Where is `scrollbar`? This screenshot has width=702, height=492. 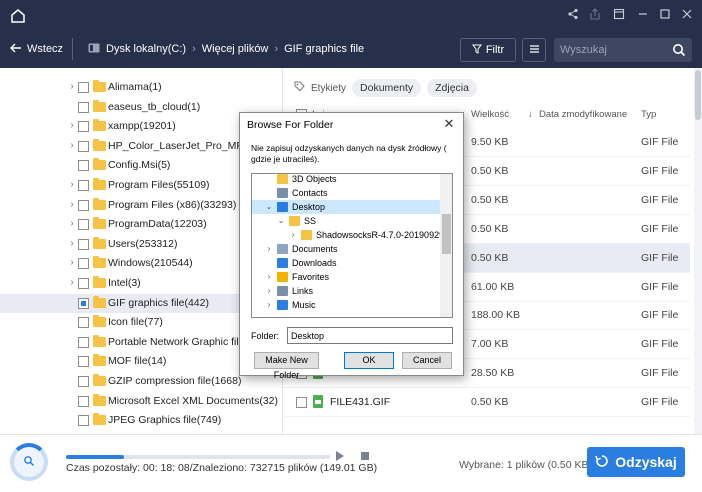
scrollbar is located at coordinates (698, 251).